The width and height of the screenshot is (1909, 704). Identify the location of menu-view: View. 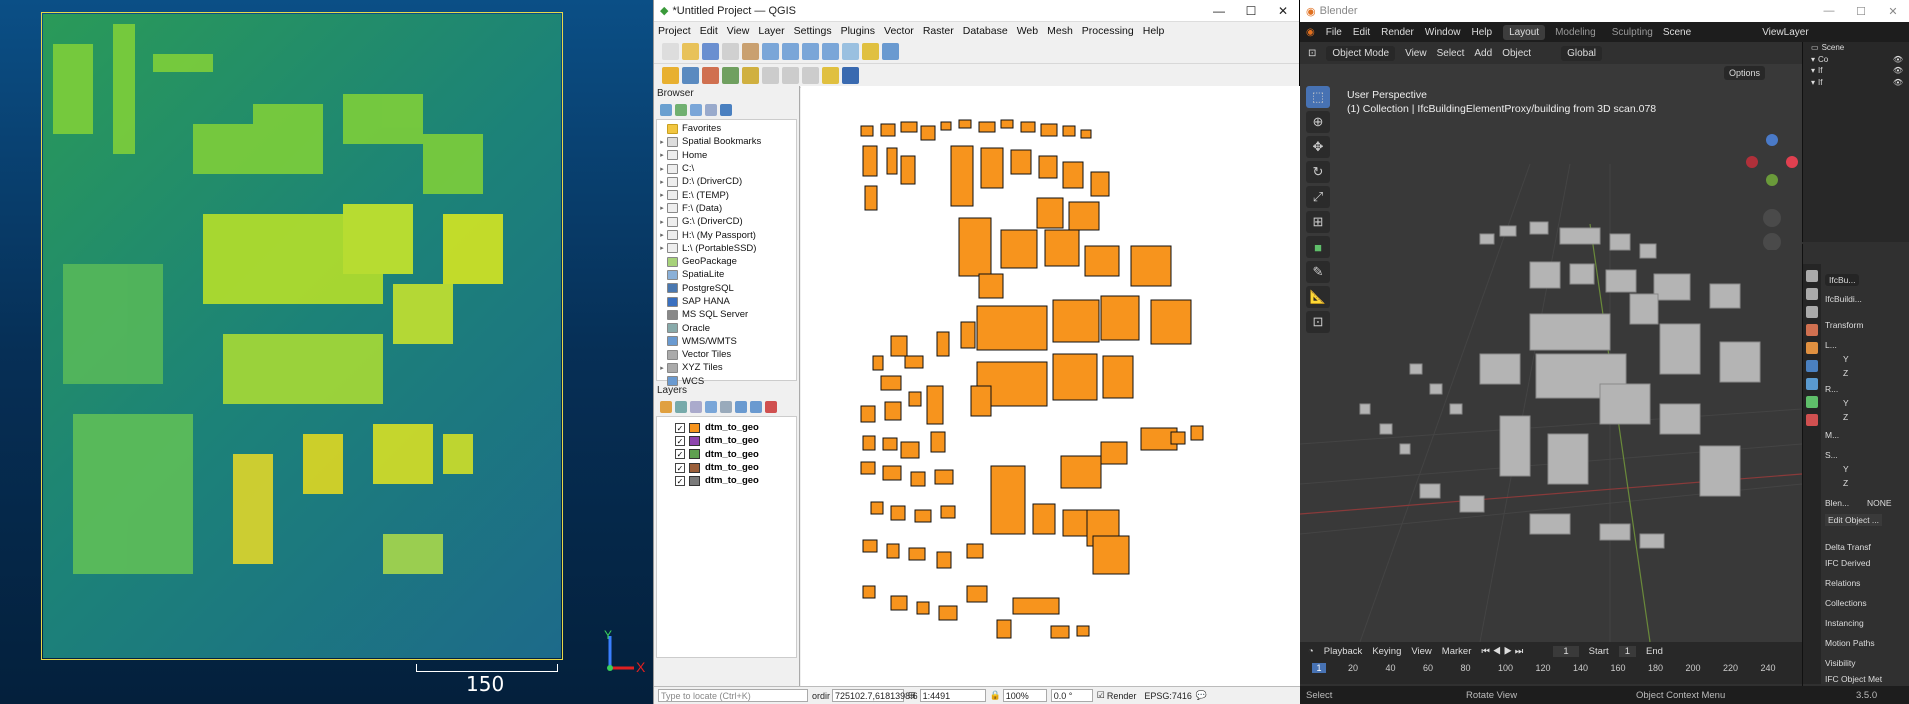
(1421, 651).